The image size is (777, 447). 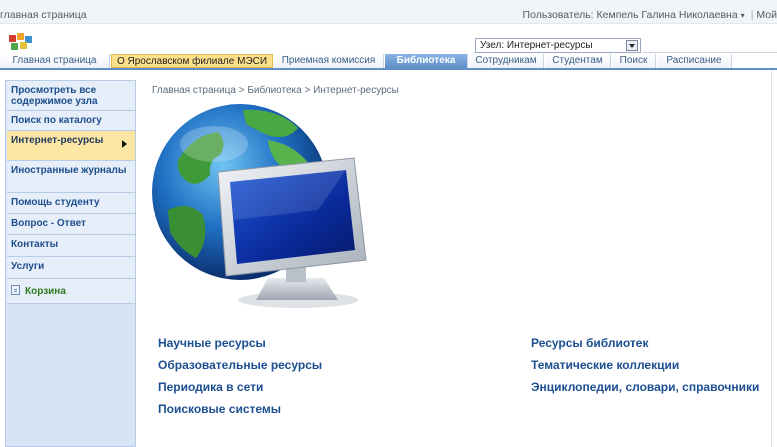 What do you see at coordinates (71, 203) in the screenshot?
I see `leftnav-student-help: Помощь студенту` at bounding box center [71, 203].